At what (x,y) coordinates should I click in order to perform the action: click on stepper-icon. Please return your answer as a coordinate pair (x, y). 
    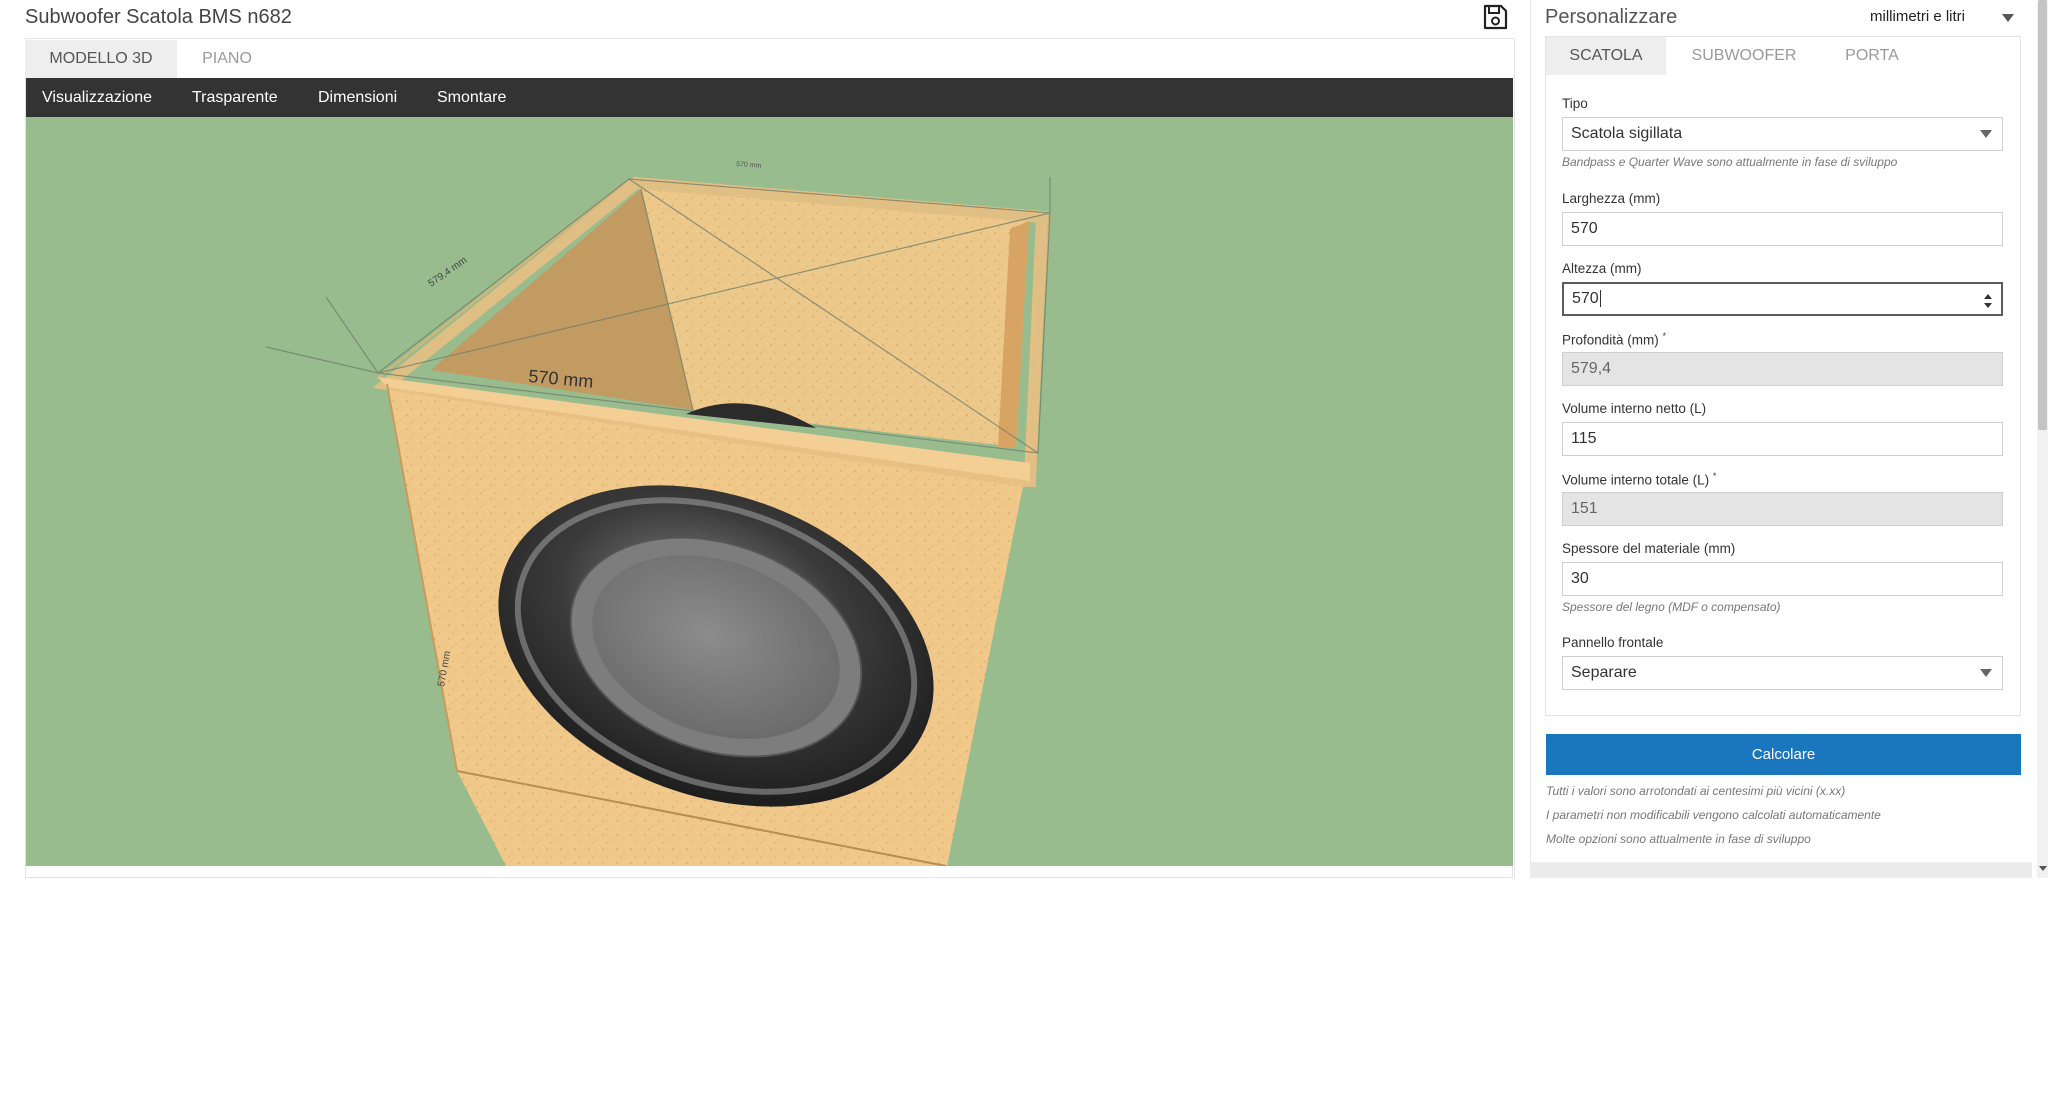
    Looking at the image, I should click on (1988, 305).